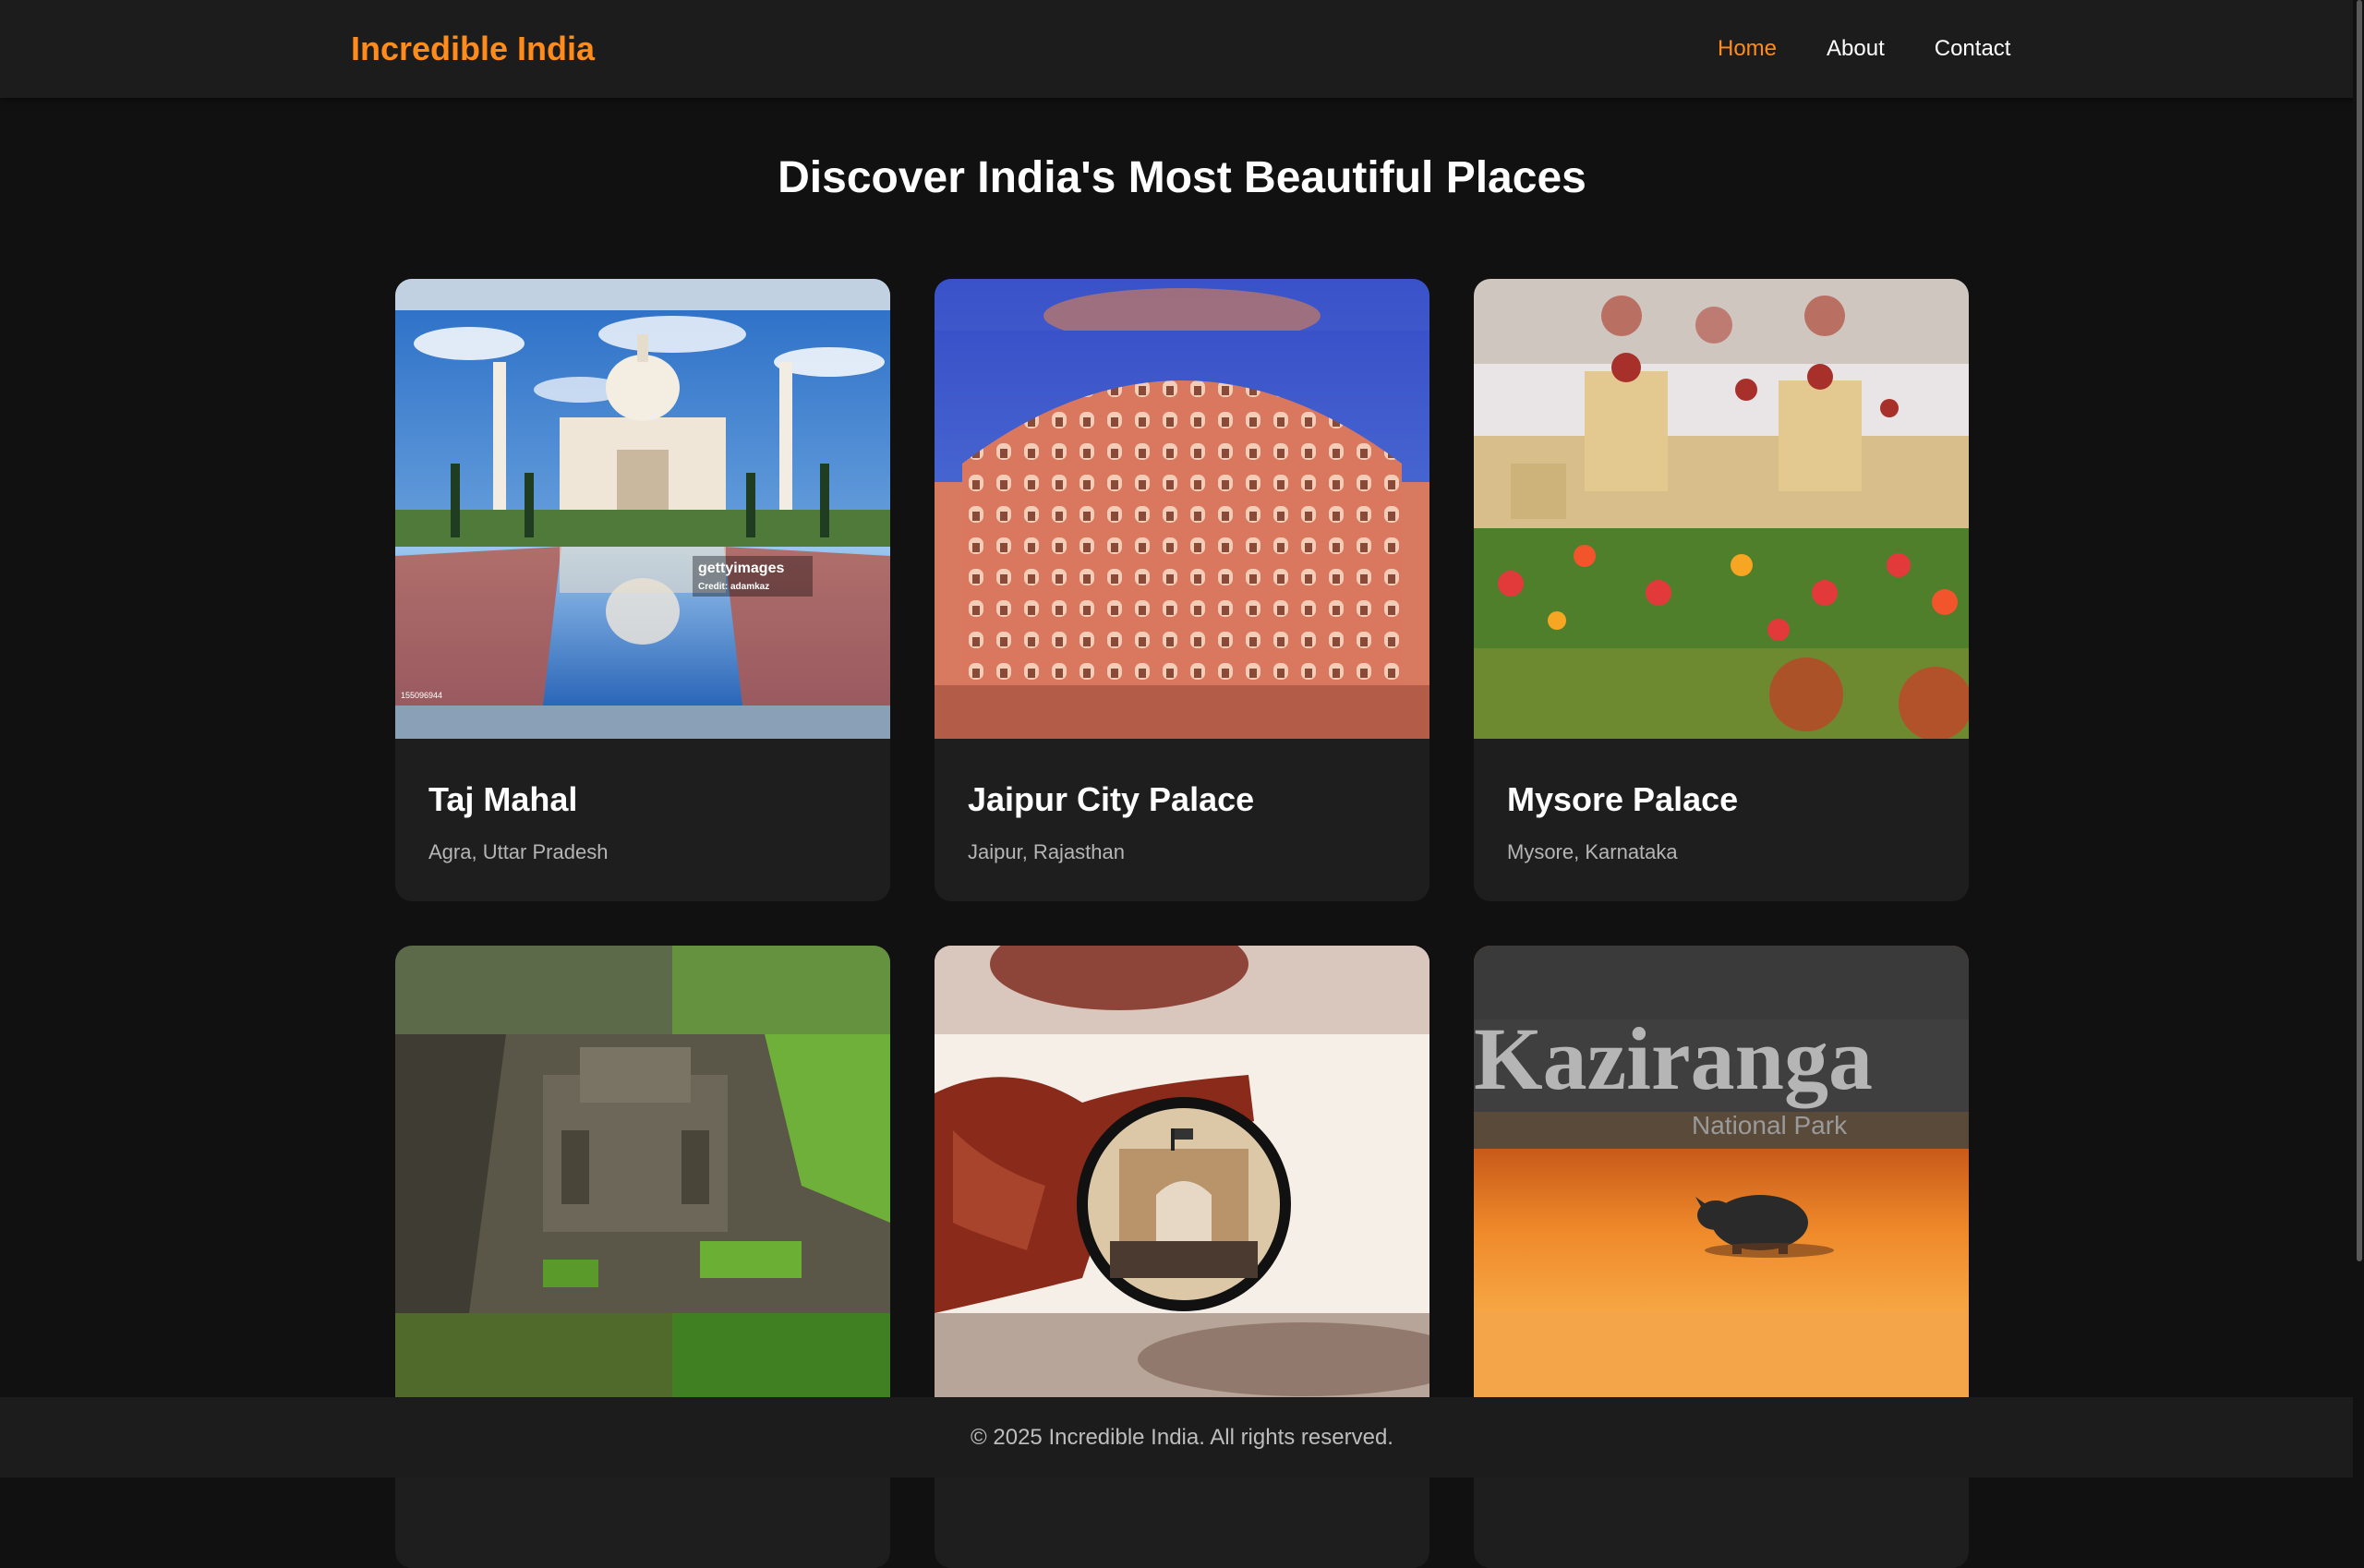 This screenshot has width=2364, height=1568. Describe the element at coordinates (1592, 851) in the screenshot. I see `card-location: Mysore, Karnataka` at that location.